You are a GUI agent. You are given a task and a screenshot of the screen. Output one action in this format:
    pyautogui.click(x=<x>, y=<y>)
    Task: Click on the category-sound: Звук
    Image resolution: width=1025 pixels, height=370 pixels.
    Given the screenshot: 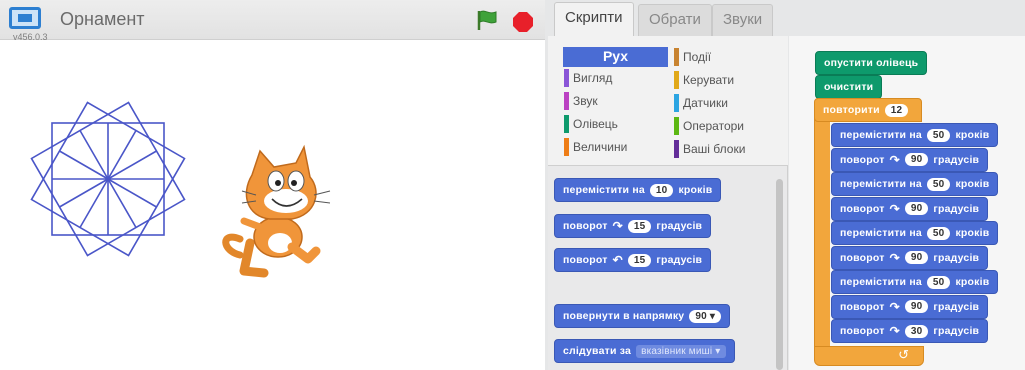 What is the action you would take?
    pyautogui.click(x=616, y=101)
    